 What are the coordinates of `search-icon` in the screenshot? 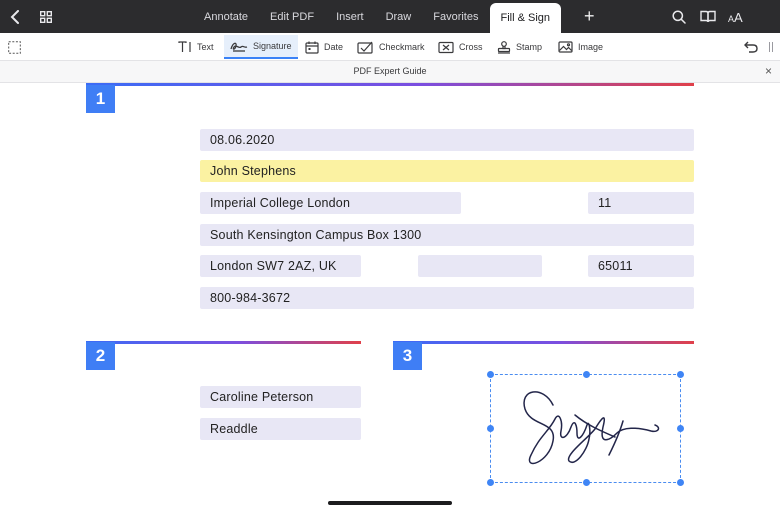 It's located at (679, 16).